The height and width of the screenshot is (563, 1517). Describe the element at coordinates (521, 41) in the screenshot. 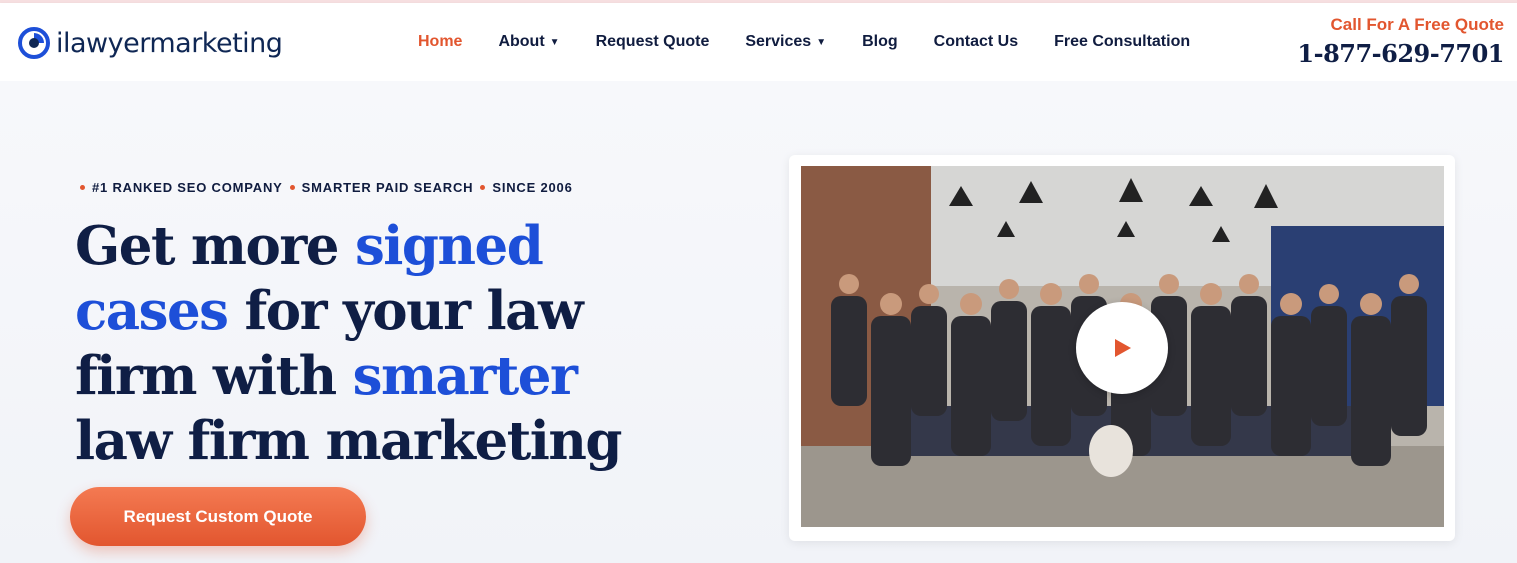

I see `nav-about-label: About` at that location.